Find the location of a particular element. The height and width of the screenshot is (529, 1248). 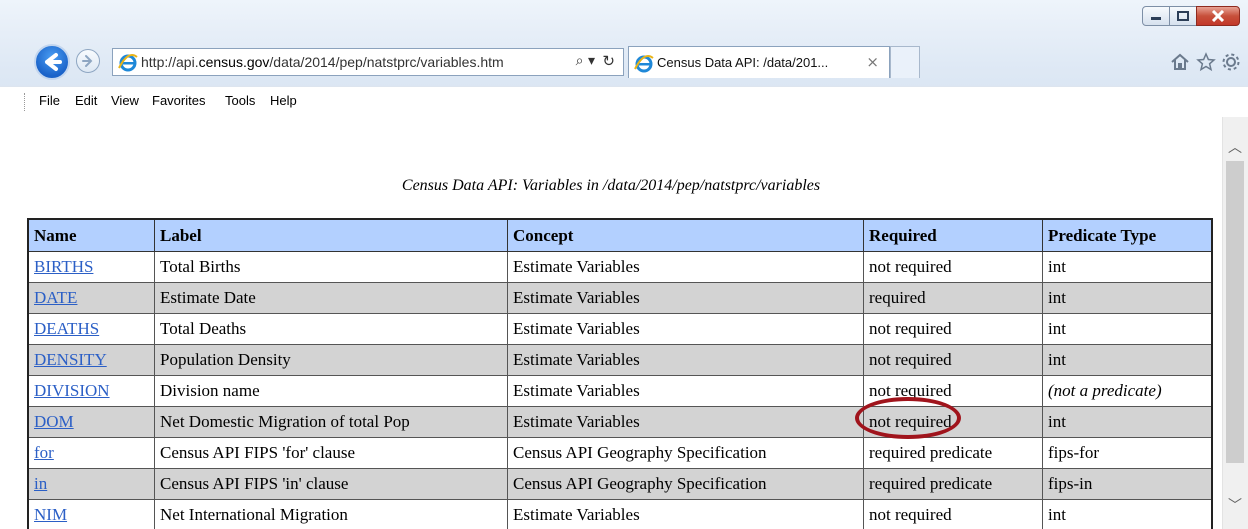

col-header-predicate-type: Predicate Type is located at coordinates (1127, 235).